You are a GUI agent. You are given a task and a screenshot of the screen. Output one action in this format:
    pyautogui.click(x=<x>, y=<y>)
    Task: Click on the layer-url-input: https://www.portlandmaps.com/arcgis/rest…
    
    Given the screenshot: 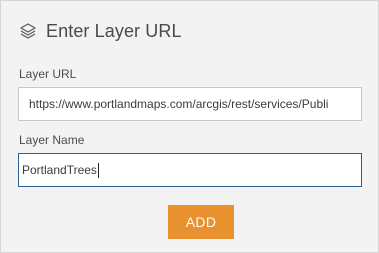 What is the action you would take?
    pyautogui.click(x=190, y=104)
    